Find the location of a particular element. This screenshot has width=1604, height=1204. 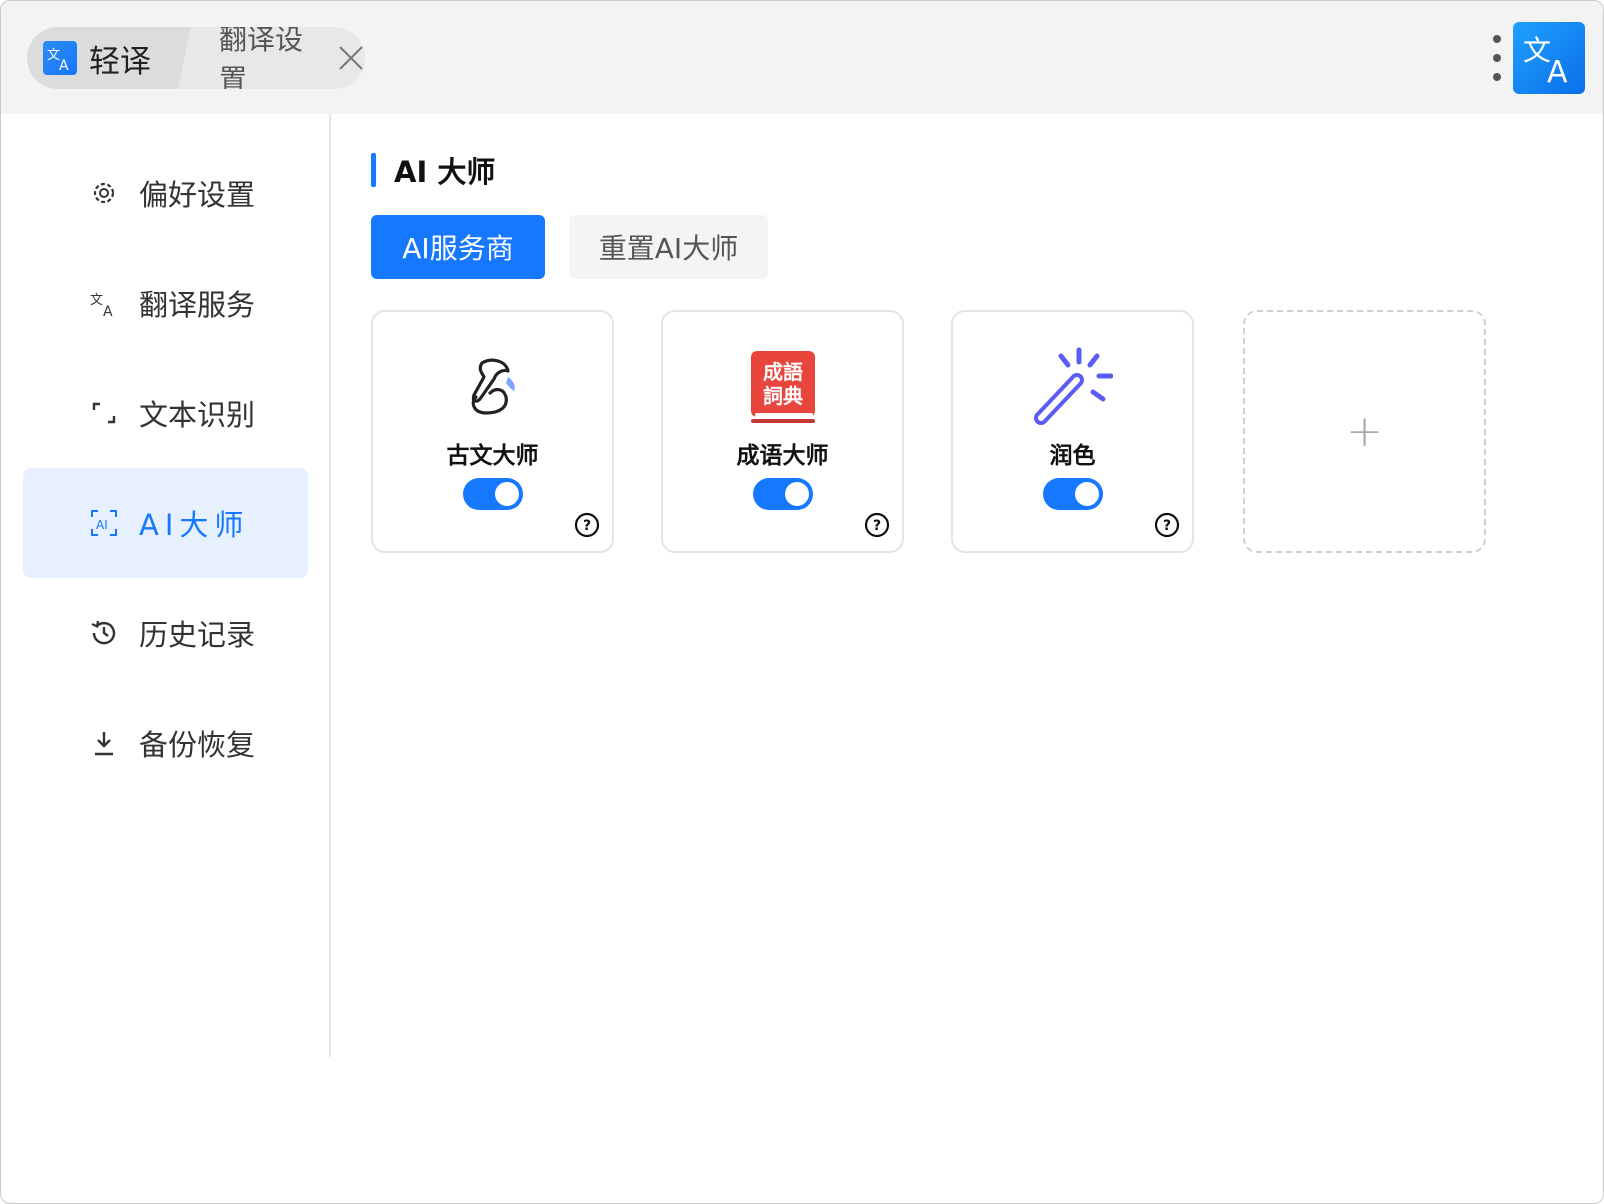

close-icon is located at coordinates (351, 58).